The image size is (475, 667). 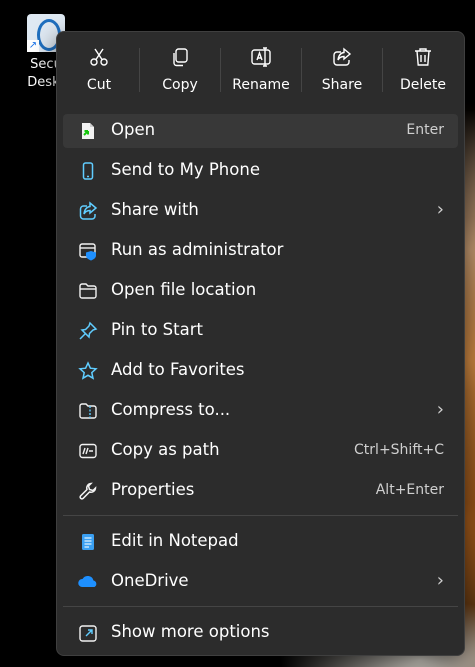 I want to click on menu-item-label: Add to Favorites, so click(x=178, y=369).